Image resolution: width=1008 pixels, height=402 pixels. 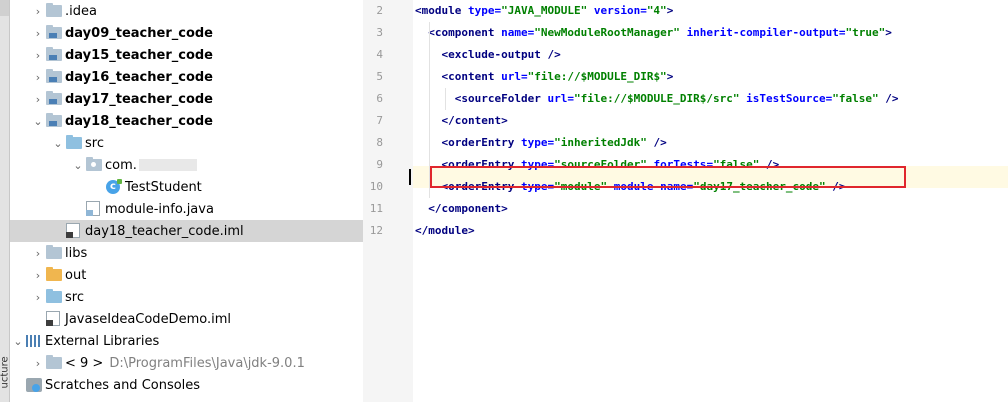 What do you see at coordinates (379, 142) in the screenshot?
I see `line-number: 8` at bounding box center [379, 142].